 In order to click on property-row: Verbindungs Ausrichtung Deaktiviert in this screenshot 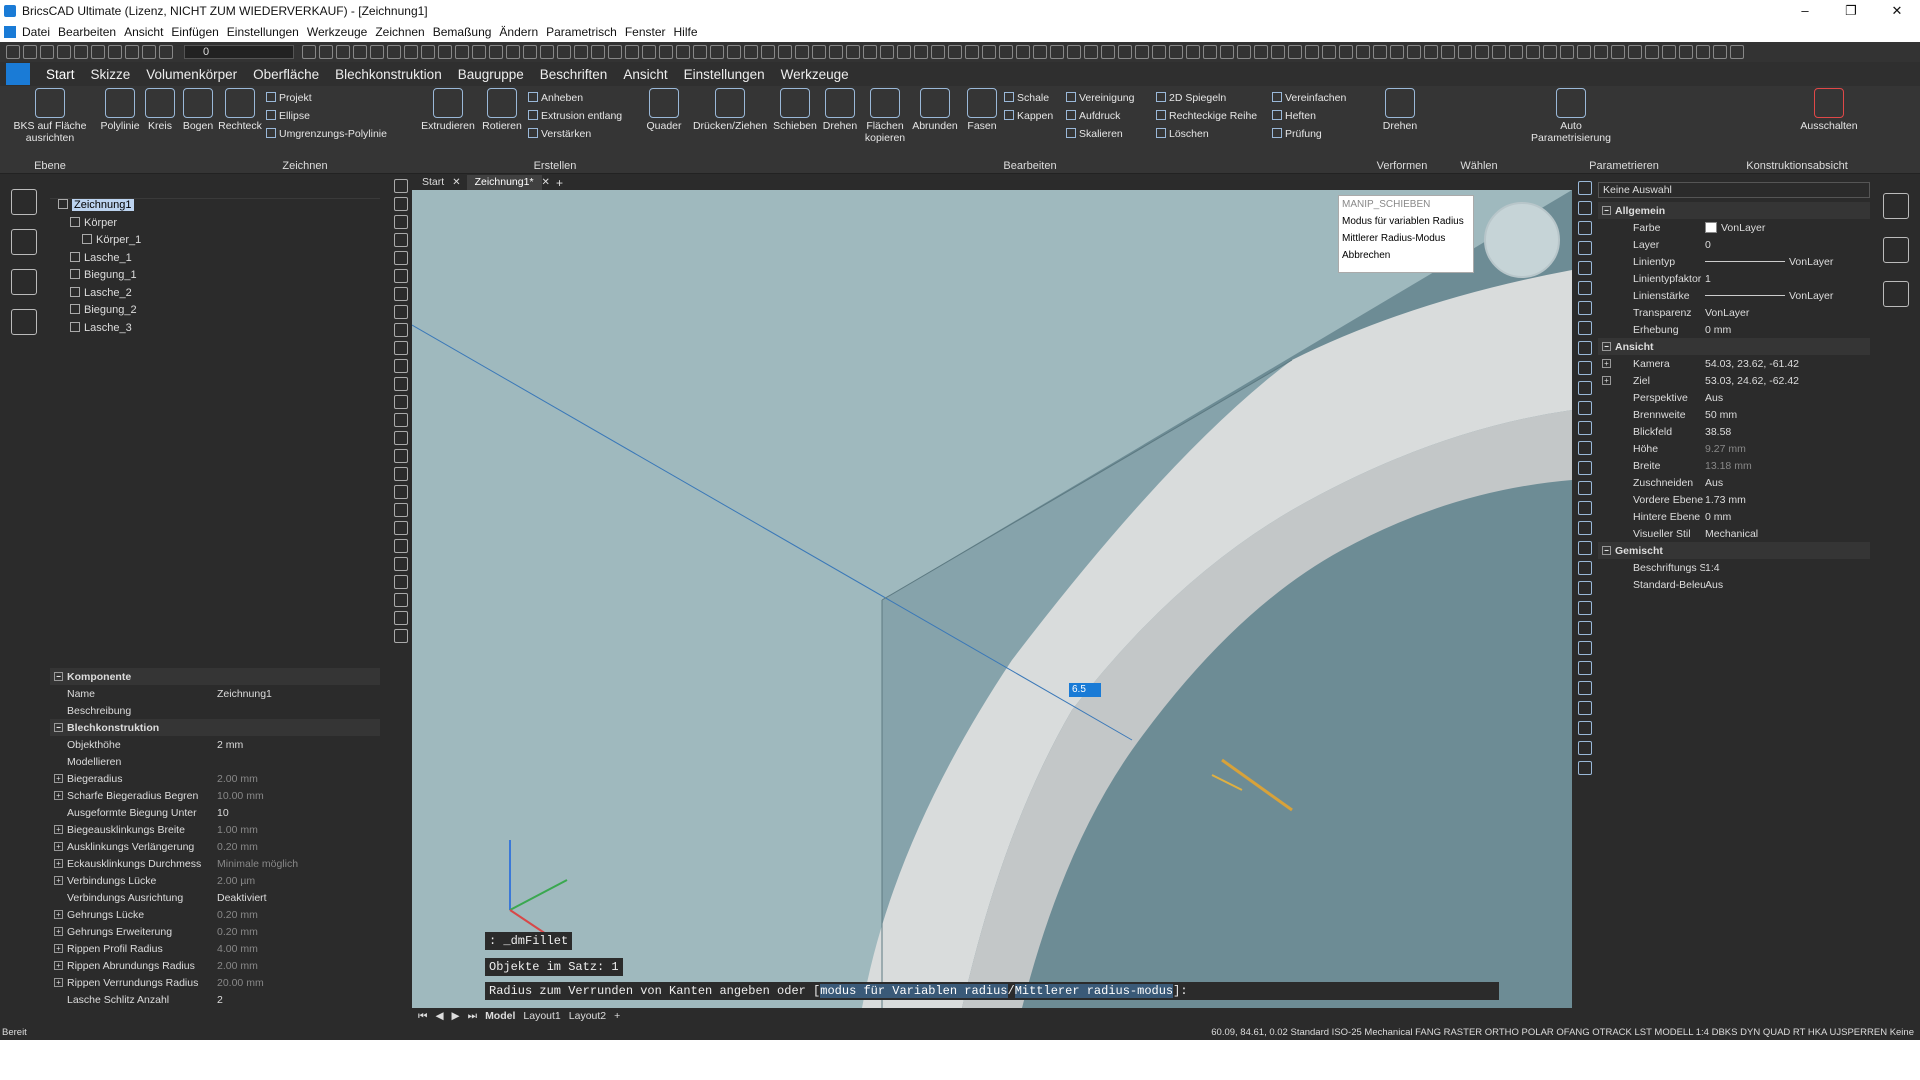, I will do `click(215, 897)`.